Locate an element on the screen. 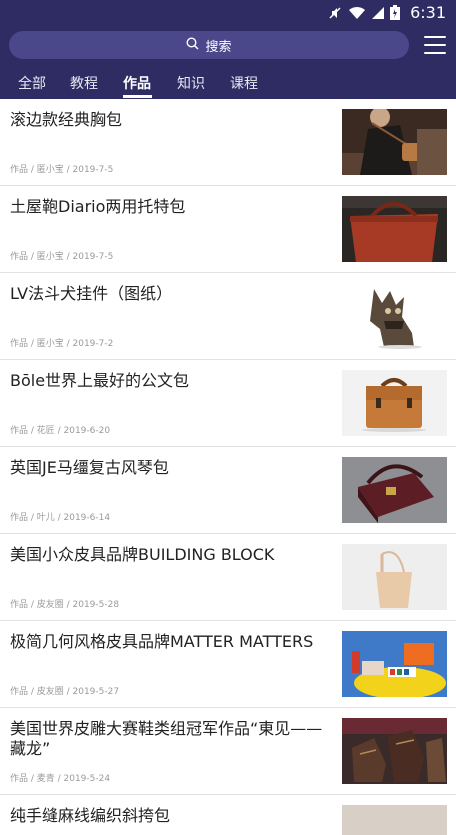 Image resolution: width=456 pixels, height=835 pixels. item-meta: 作品 / 麦青 / 2019-5-24 is located at coordinates (60, 779).